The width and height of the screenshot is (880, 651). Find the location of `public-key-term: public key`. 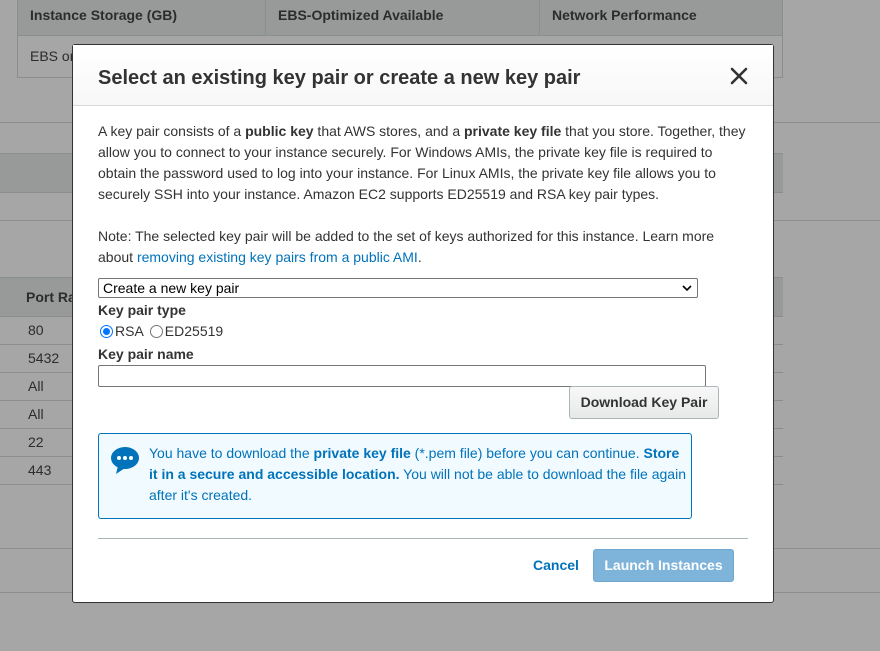

public-key-term: public key is located at coordinates (279, 131).